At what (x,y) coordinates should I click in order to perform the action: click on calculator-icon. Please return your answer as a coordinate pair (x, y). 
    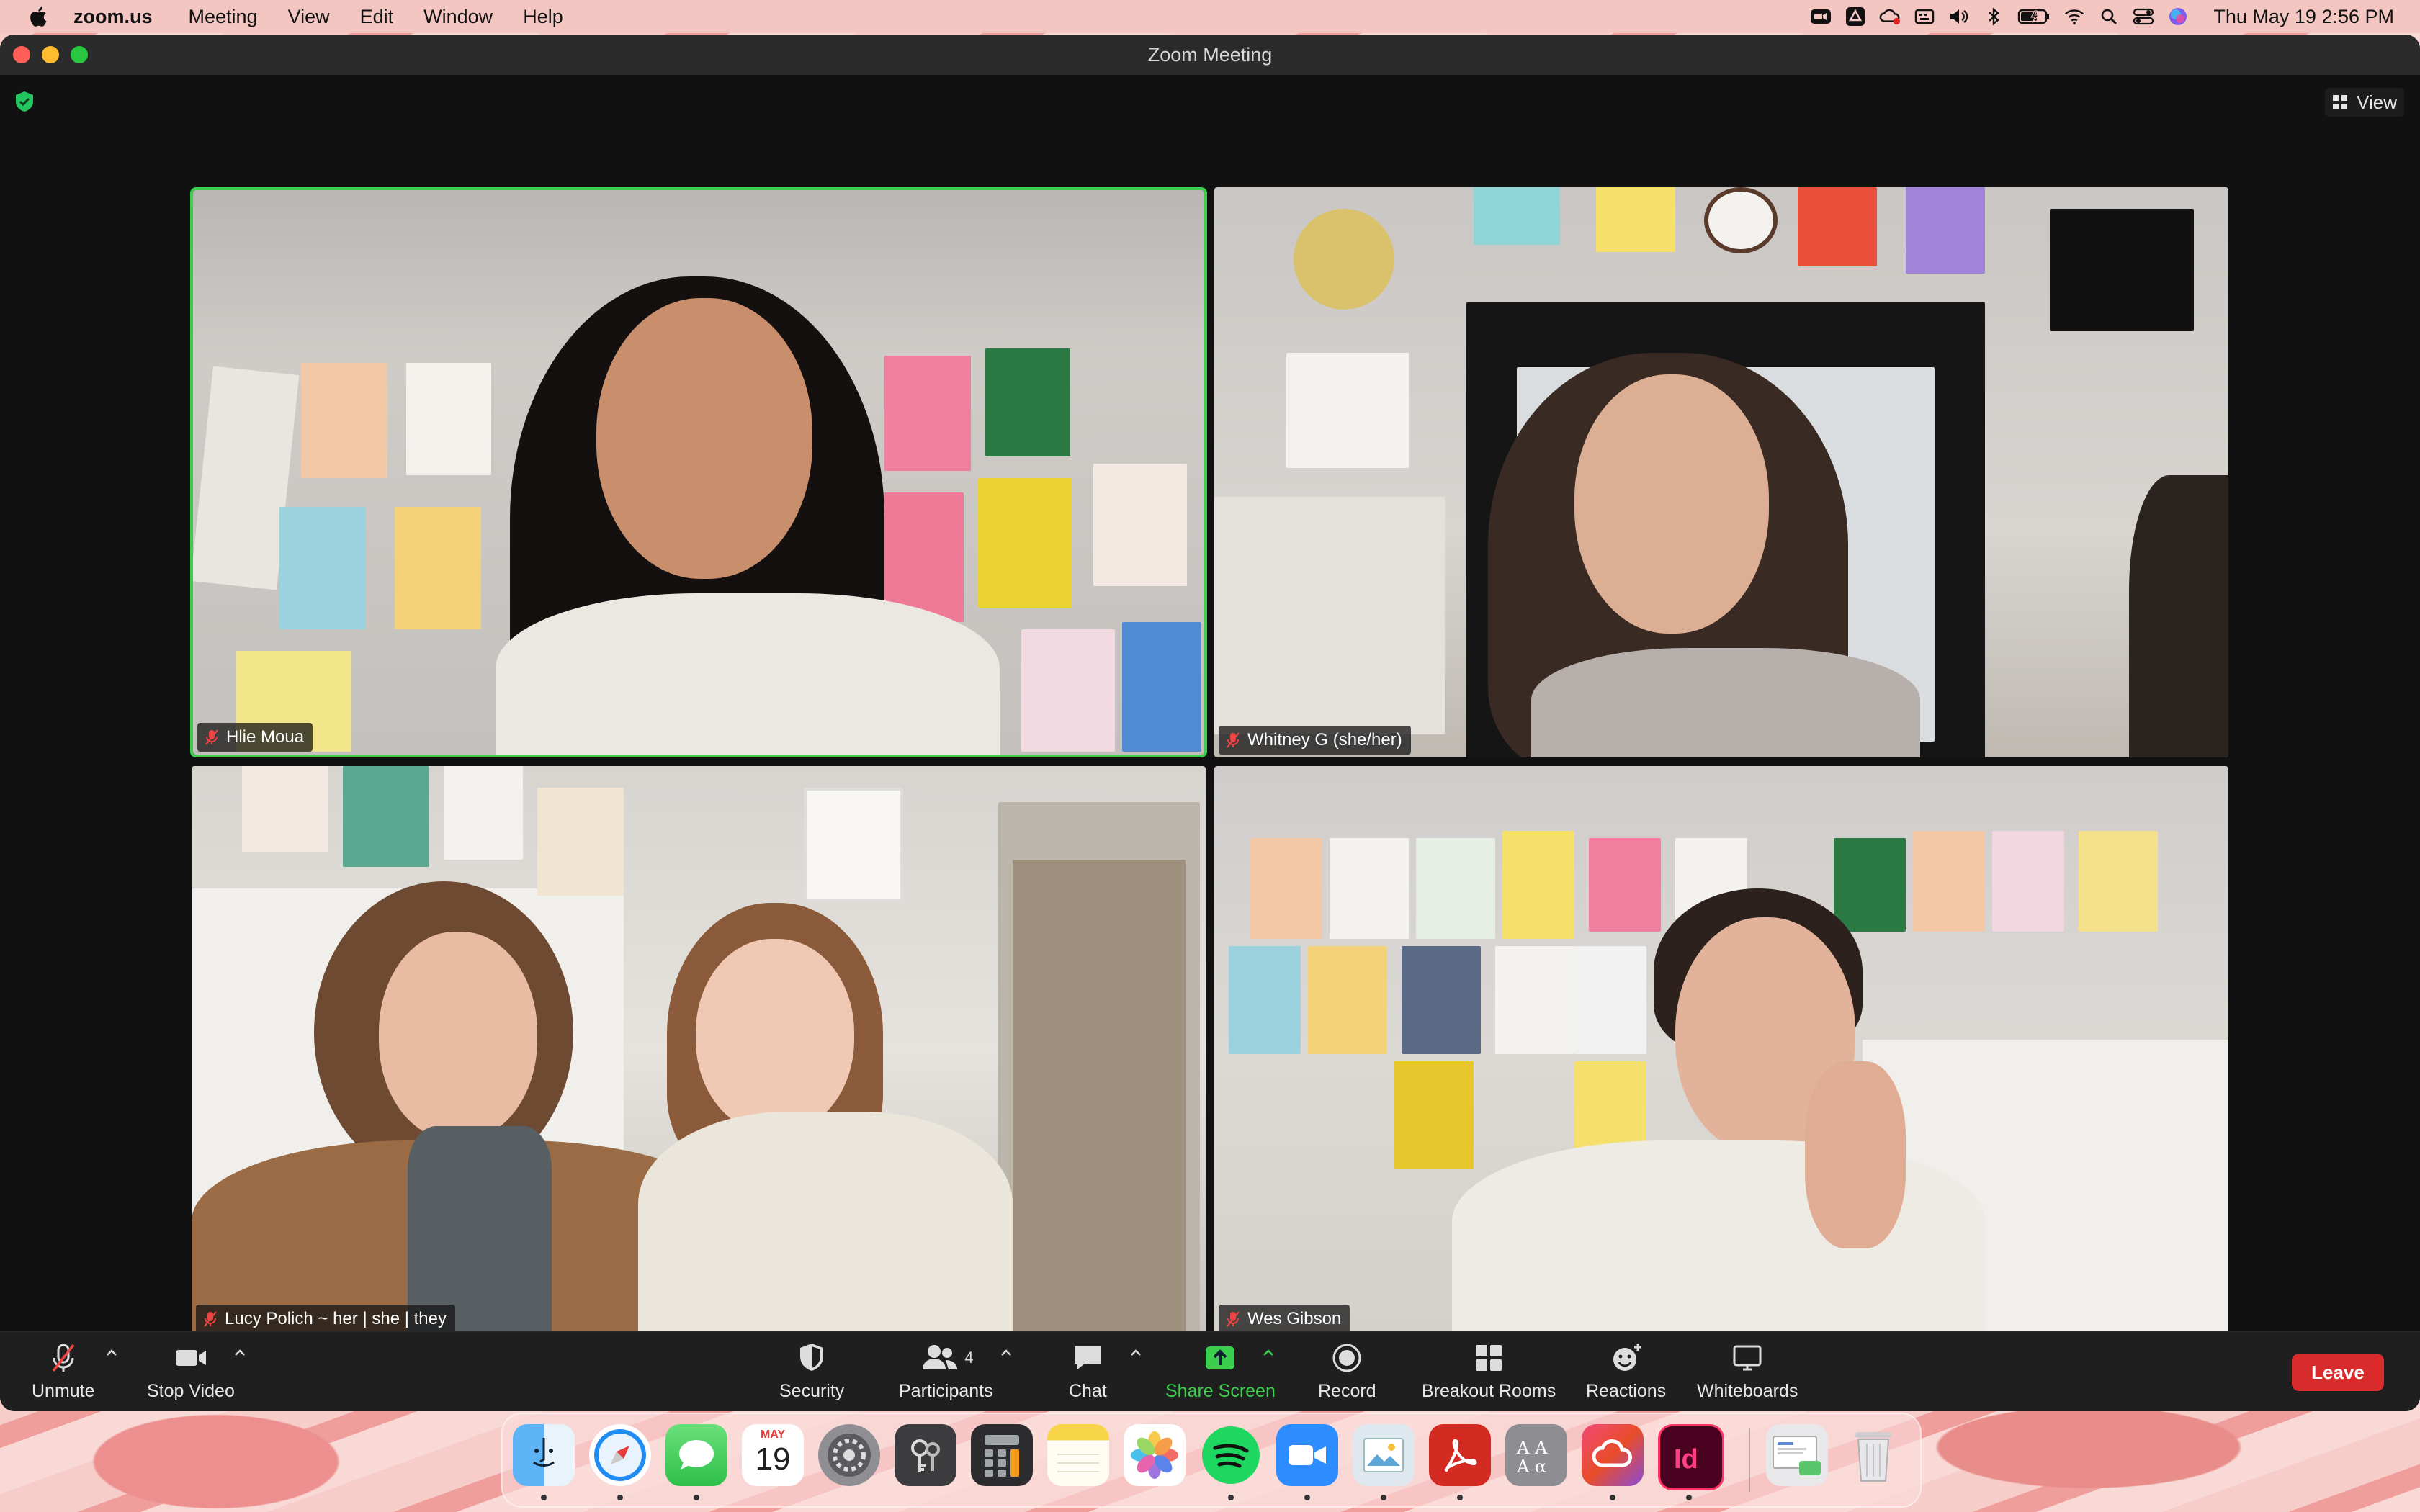
    Looking at the image, I should click on (1002, 1455).